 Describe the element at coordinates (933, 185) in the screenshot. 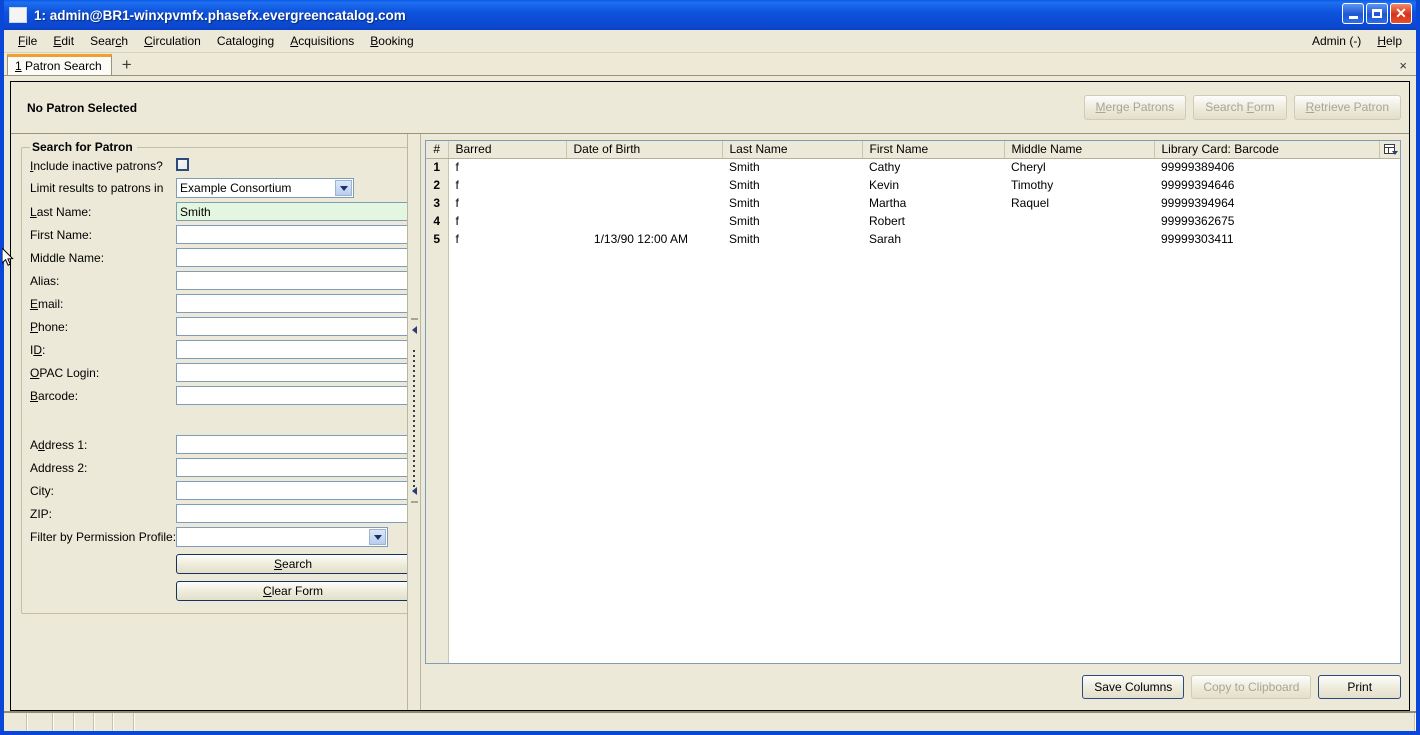

I see `cell-first-name: Kevin` at that location.